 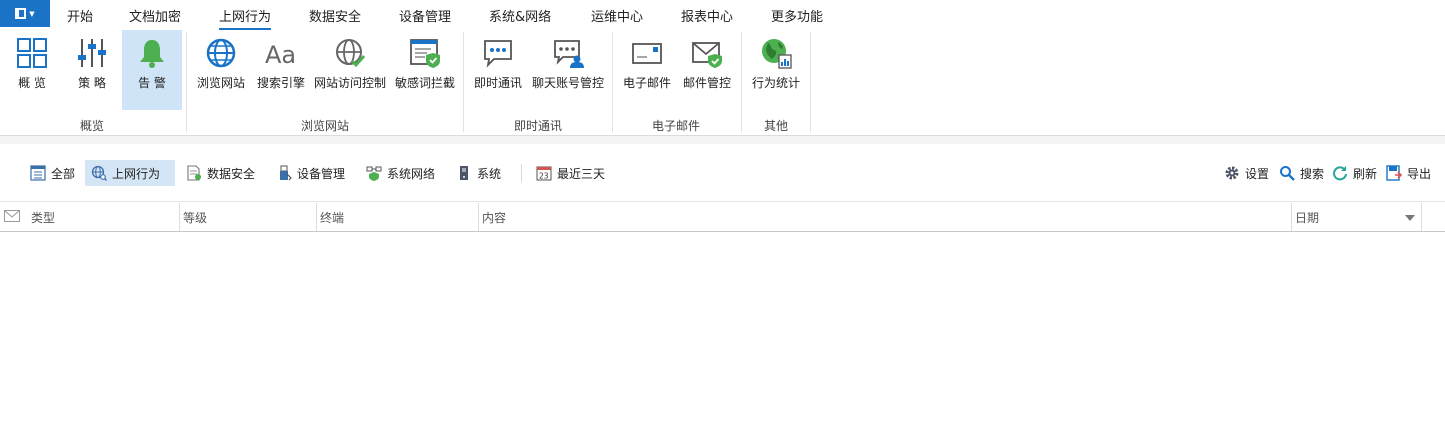 I want to click on ribbon-button-site-access-control: 网站访问控制, so click(x=350, y=70).